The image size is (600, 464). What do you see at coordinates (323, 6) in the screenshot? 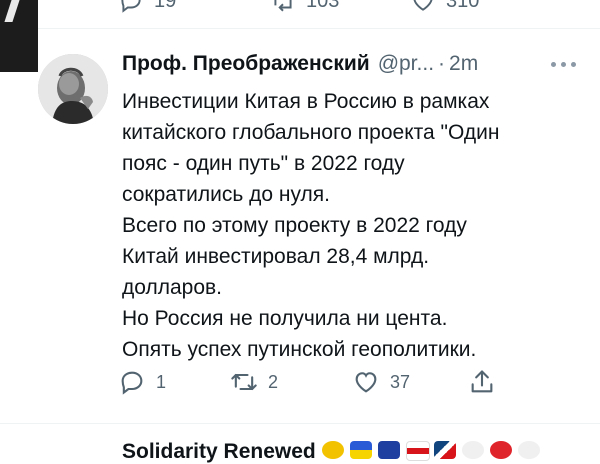
I see `prev-retweet-count: 103` at bounding box center [323, 6].